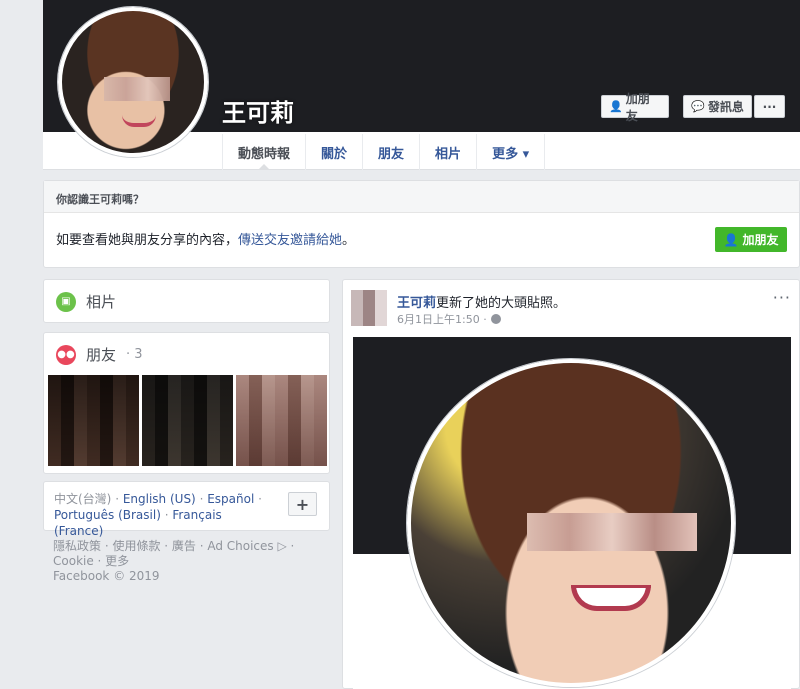 This screenshot has height=689, width=800. Describe the element at coordinates (725, 107) in the screenshot. I see `message-label: 發訊息` at that location.